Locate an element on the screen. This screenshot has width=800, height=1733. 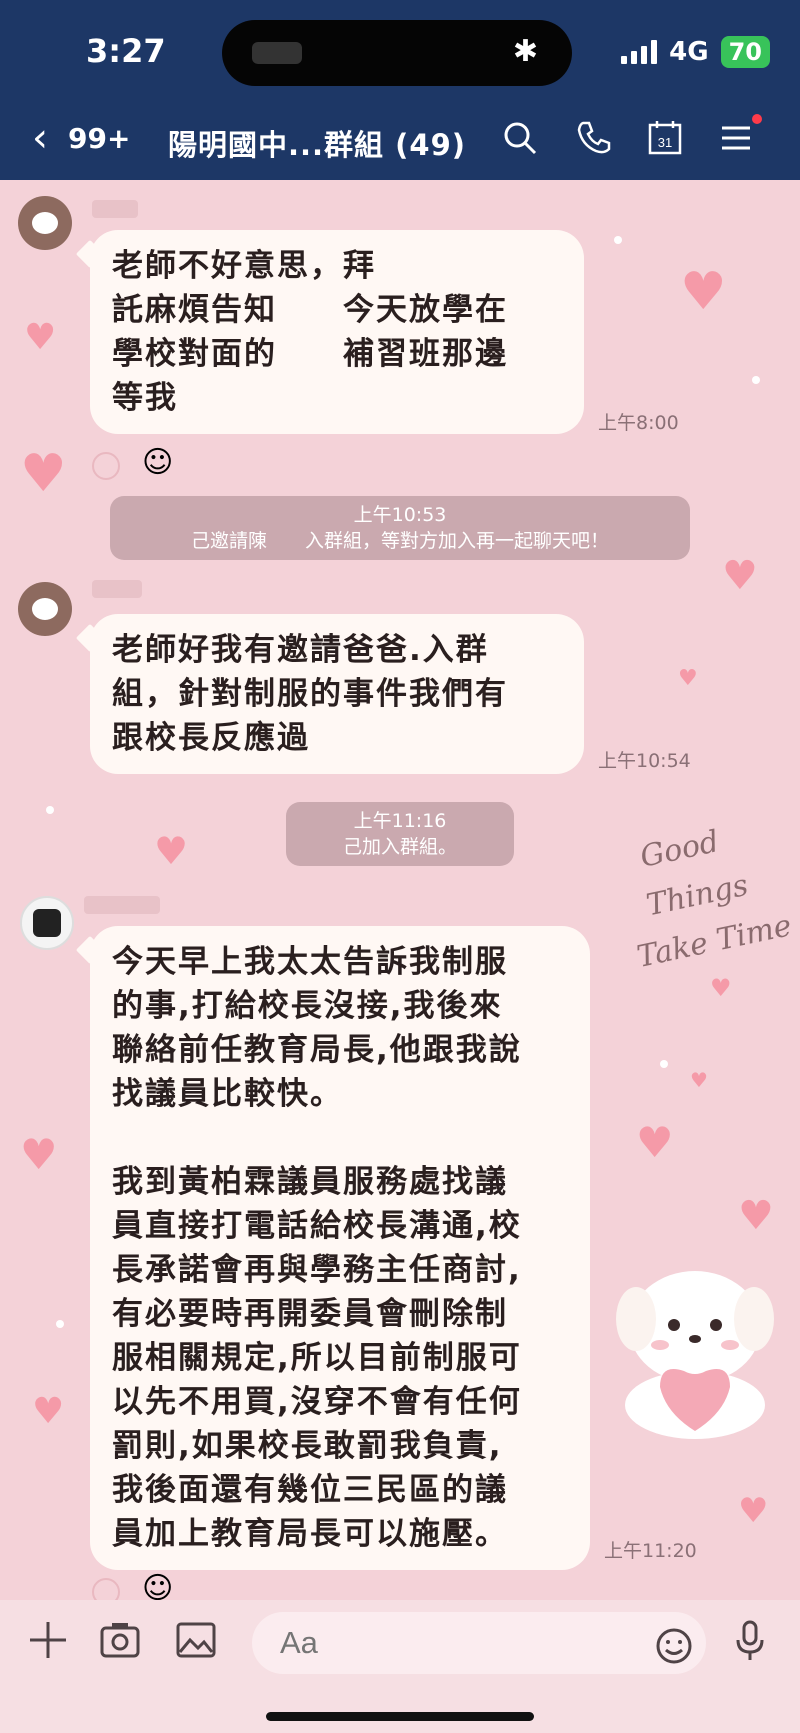
network-type: 4G is located at coordinates (689, 52).